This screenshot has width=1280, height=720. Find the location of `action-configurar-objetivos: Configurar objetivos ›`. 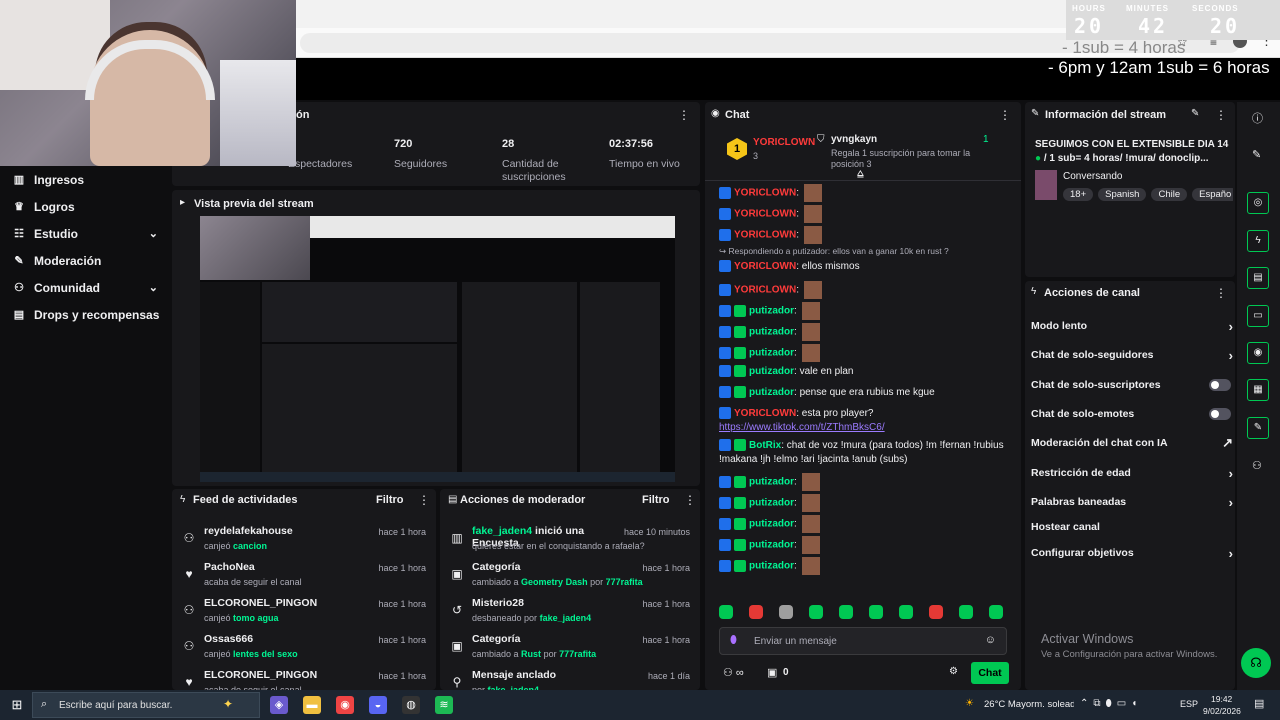

action-configurar-objetivos: Configurar objetivos › is located at coordinates (1132, 553).